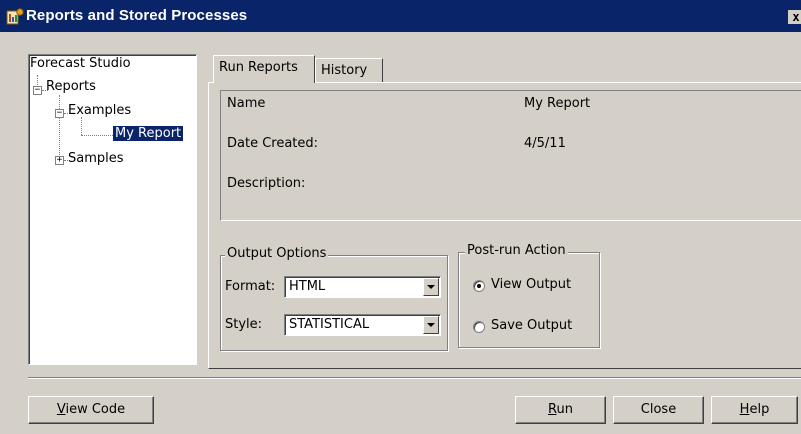  I want to click on tree-node-samples: Samples, so click(96, 158).